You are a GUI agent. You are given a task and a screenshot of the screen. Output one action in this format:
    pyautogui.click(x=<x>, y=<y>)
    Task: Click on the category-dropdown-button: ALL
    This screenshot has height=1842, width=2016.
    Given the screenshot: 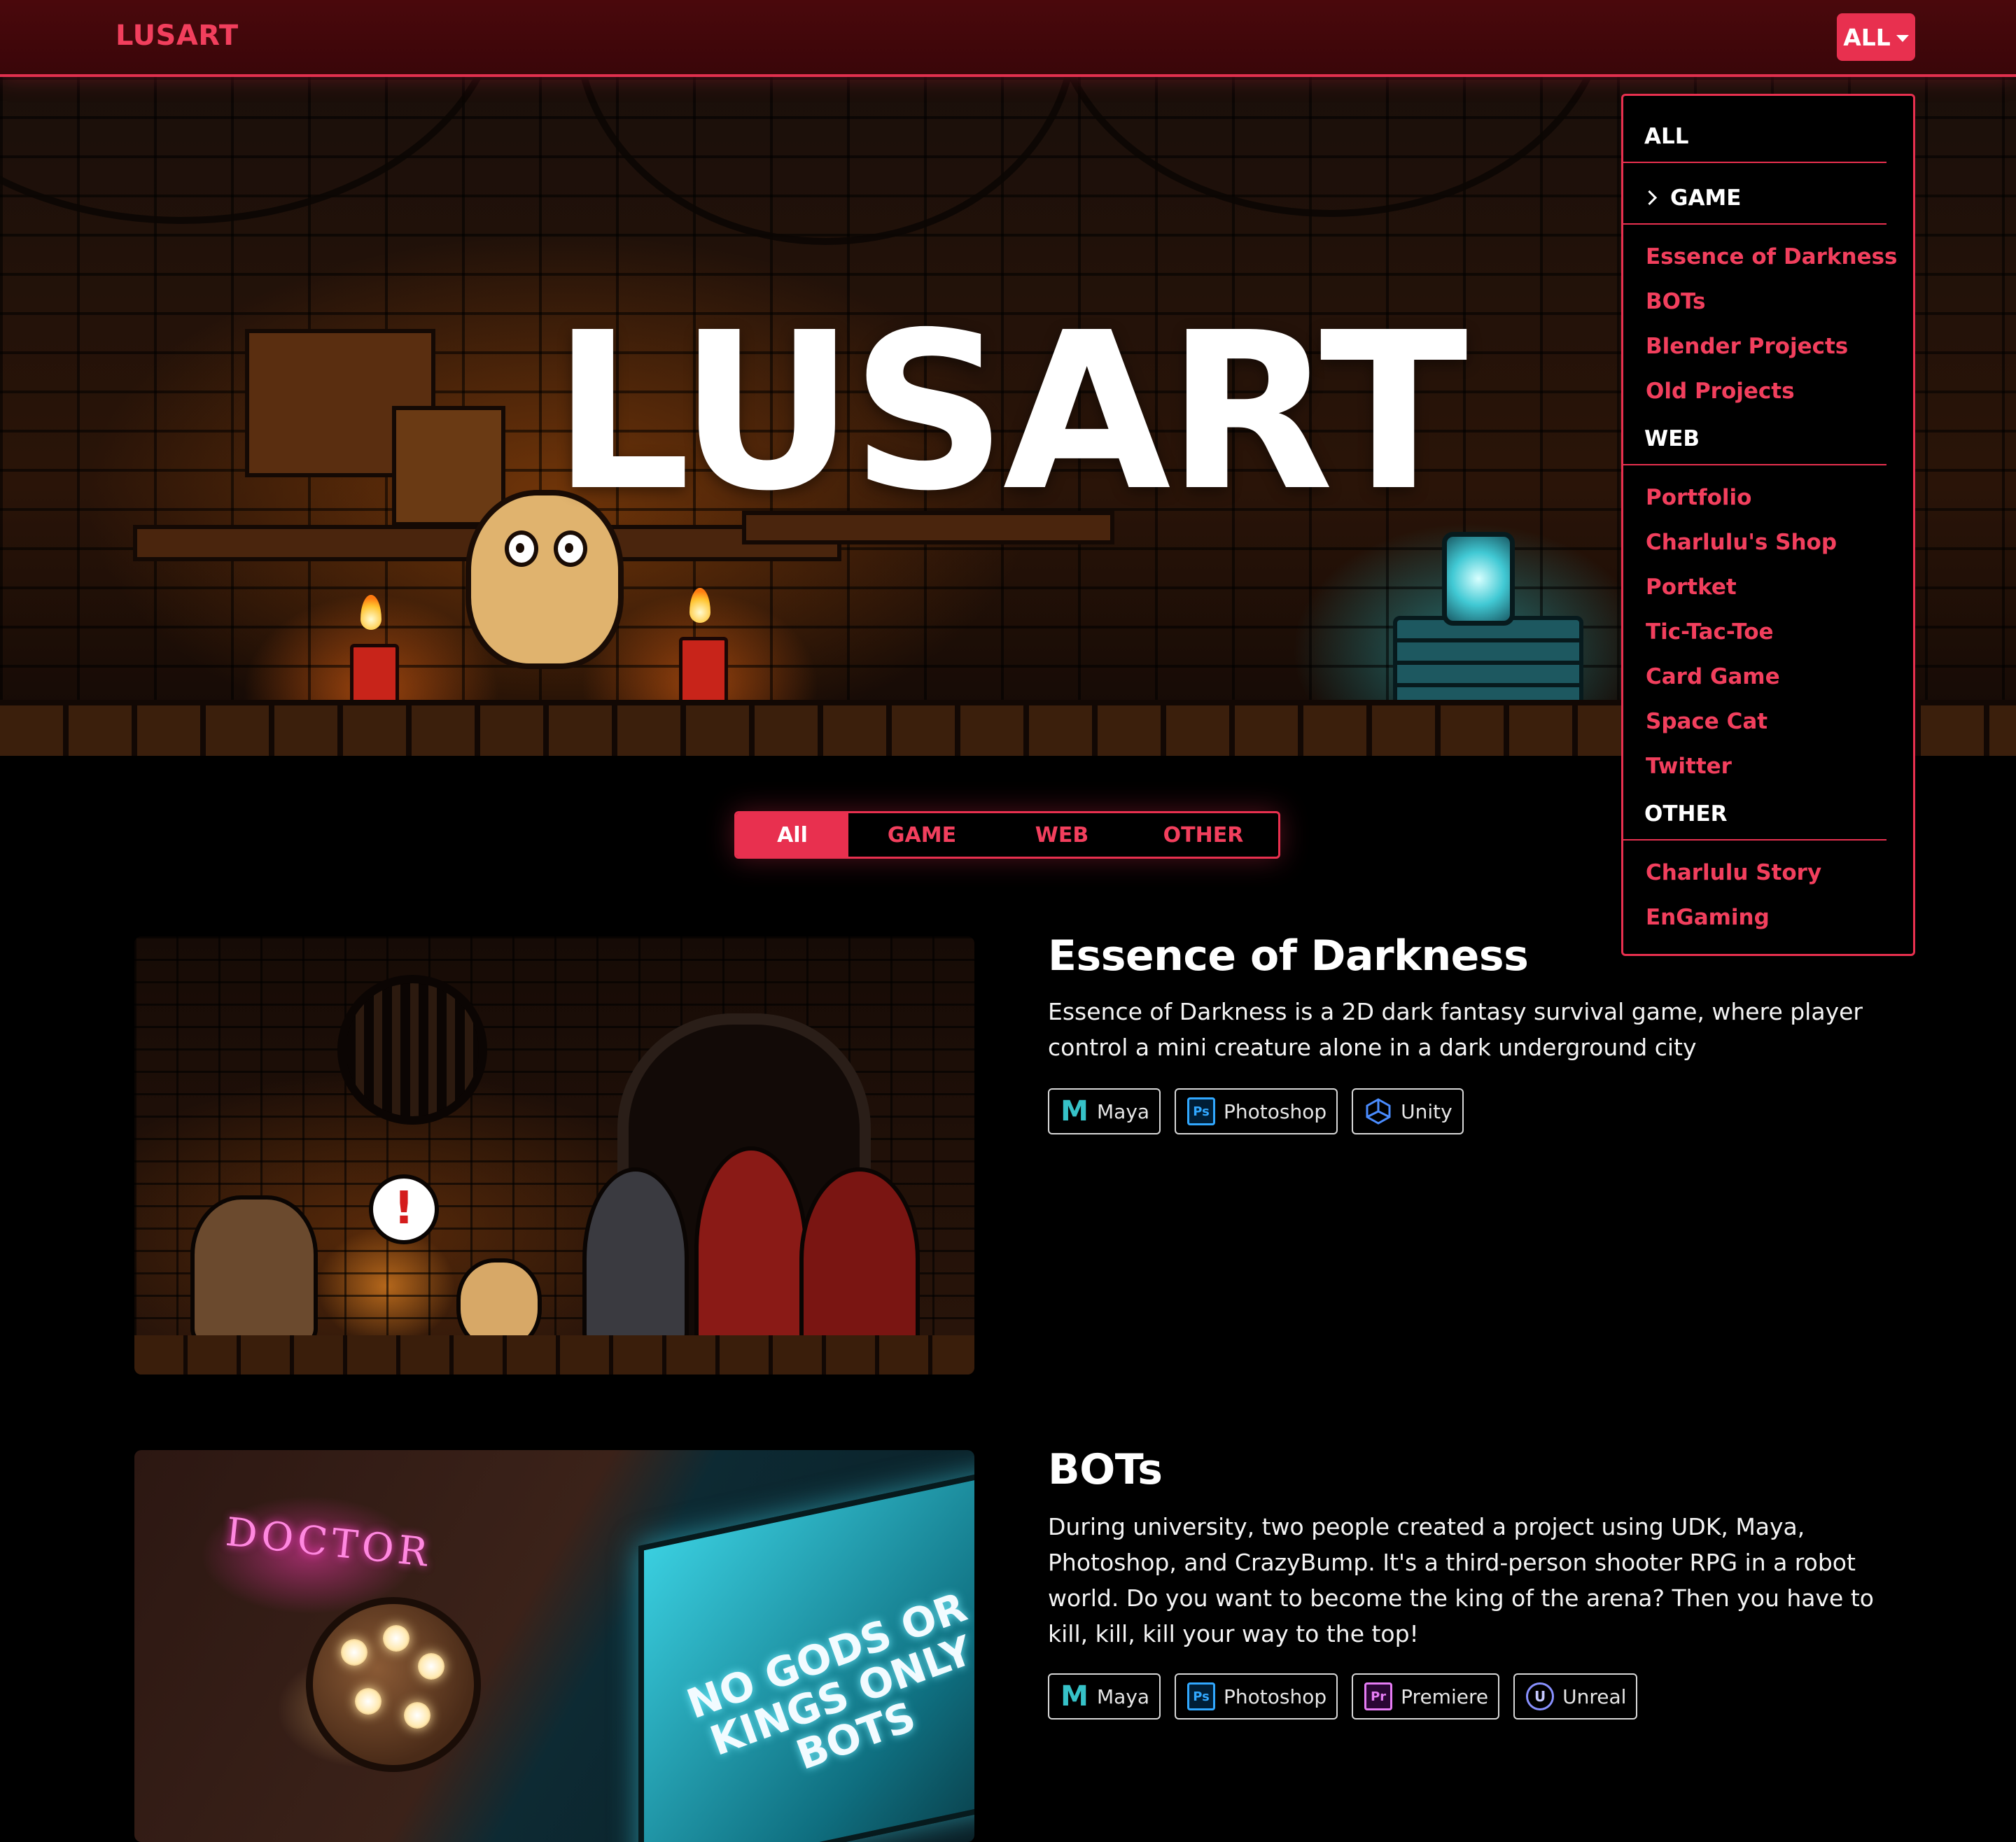 What is the action you would take?
    pyautogui.click(x=1876, y=37)
    